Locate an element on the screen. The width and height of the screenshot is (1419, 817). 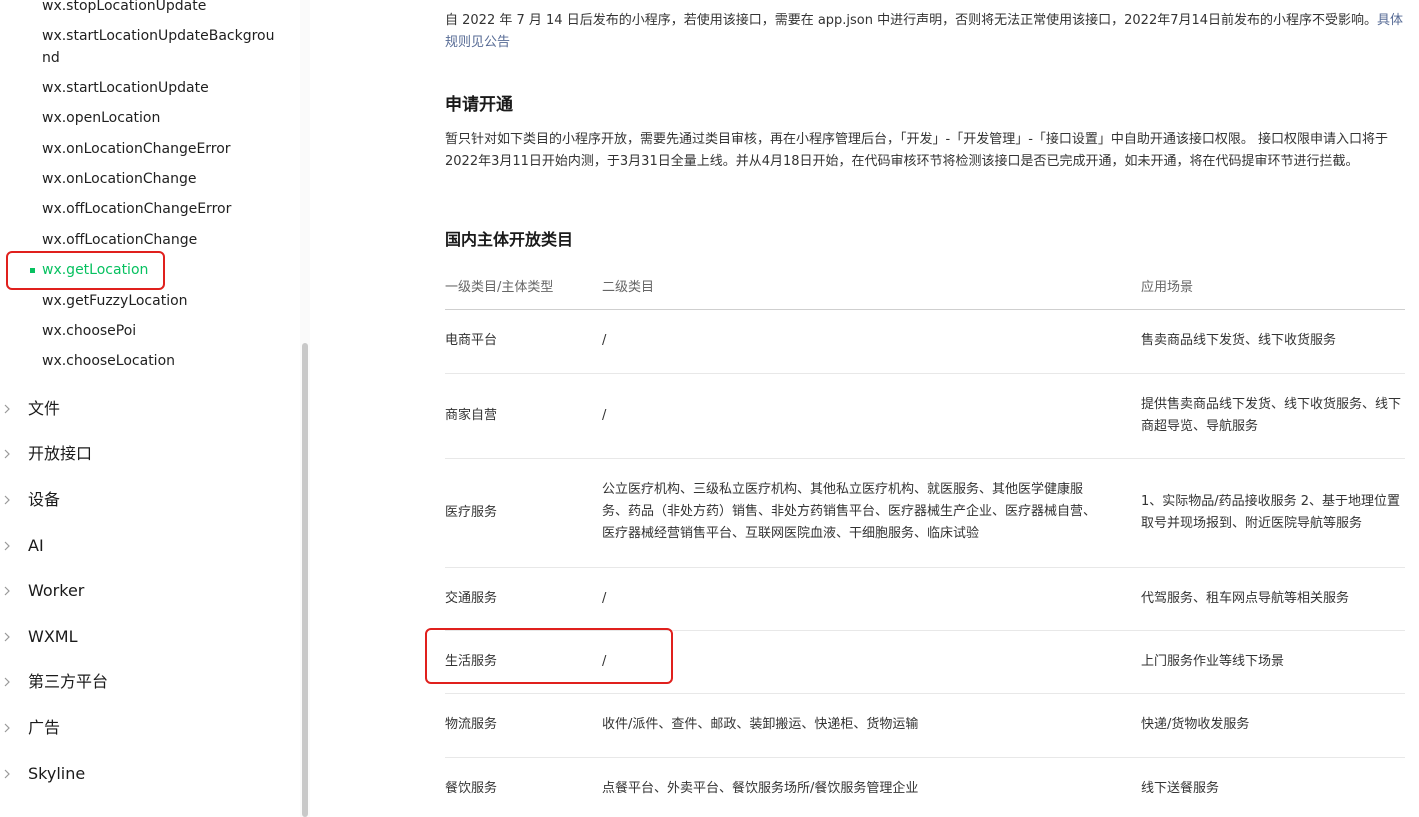
sidebar-category-label: Skyline is located at coordinates (57, 773).